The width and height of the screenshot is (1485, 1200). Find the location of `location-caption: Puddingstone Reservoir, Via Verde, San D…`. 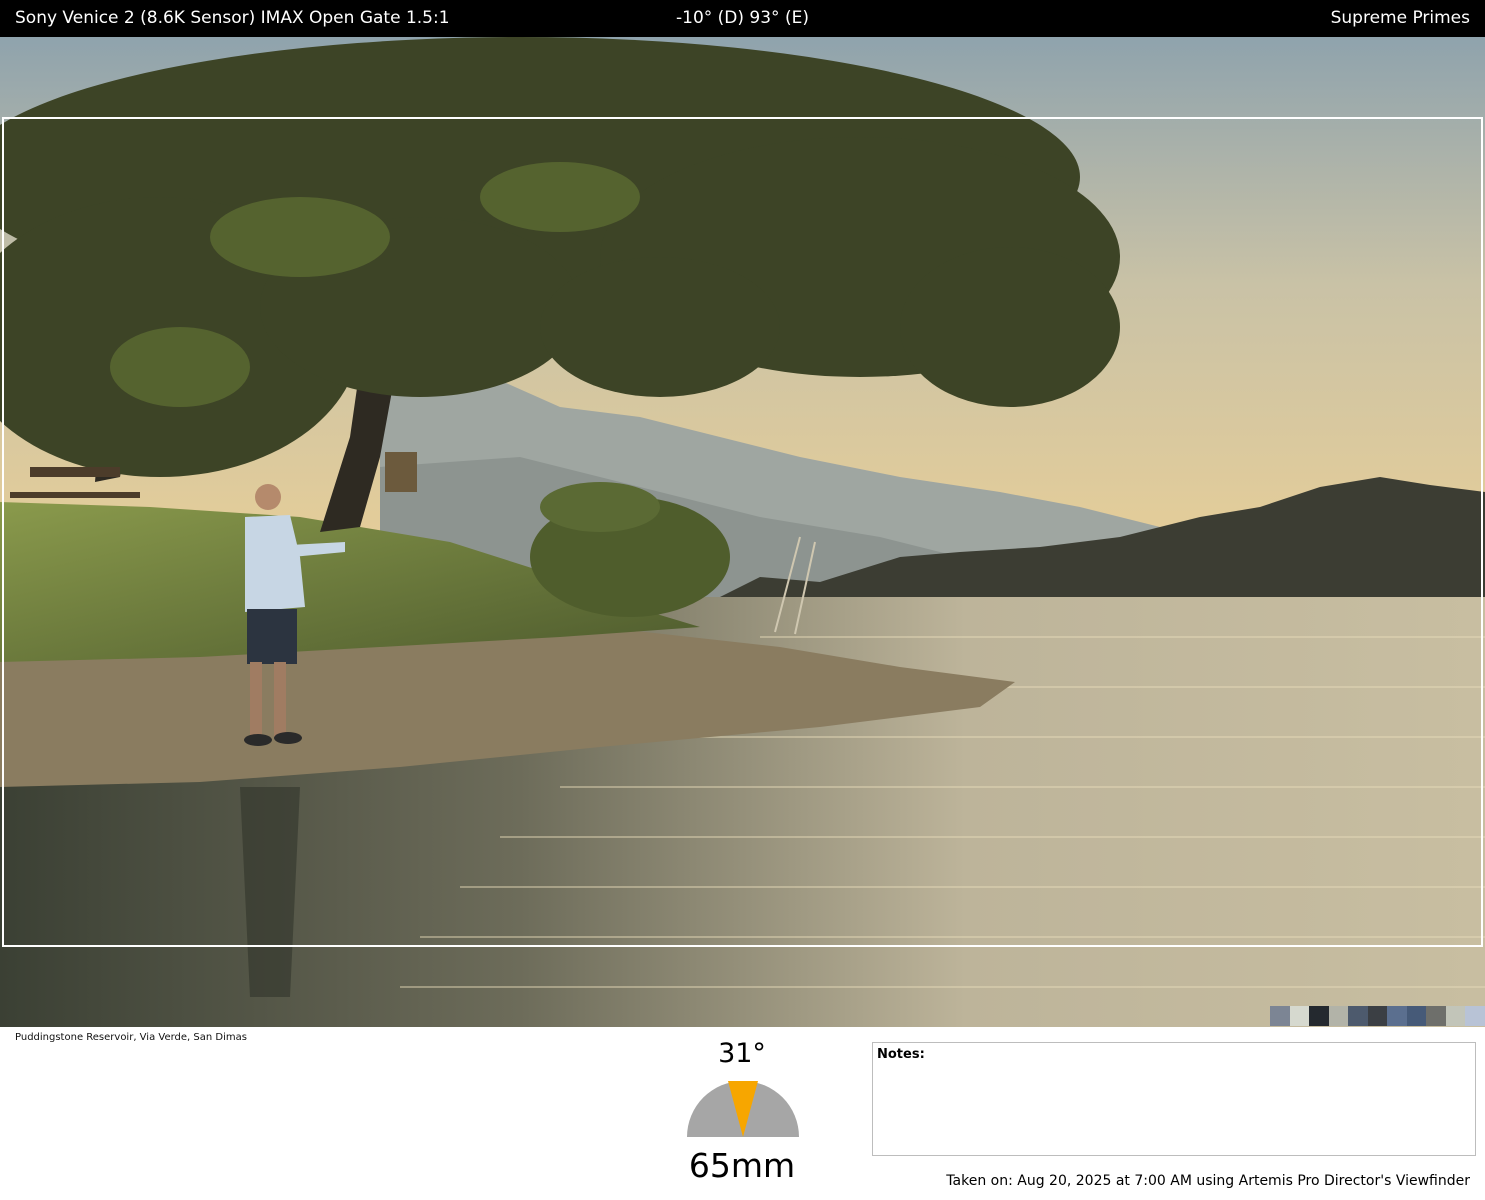

location-caption: Puddingstone Reservoir, Via Verde, San D… is located at coordinates (131, 1037).